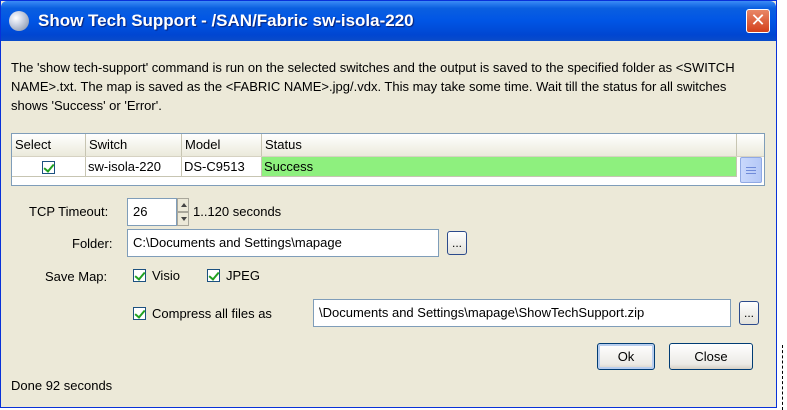 The image size is (787, 410). Describe the element at coordinates (134, 167) in the screenshot. I see `switch-cell: sw-isola-220` at that location.